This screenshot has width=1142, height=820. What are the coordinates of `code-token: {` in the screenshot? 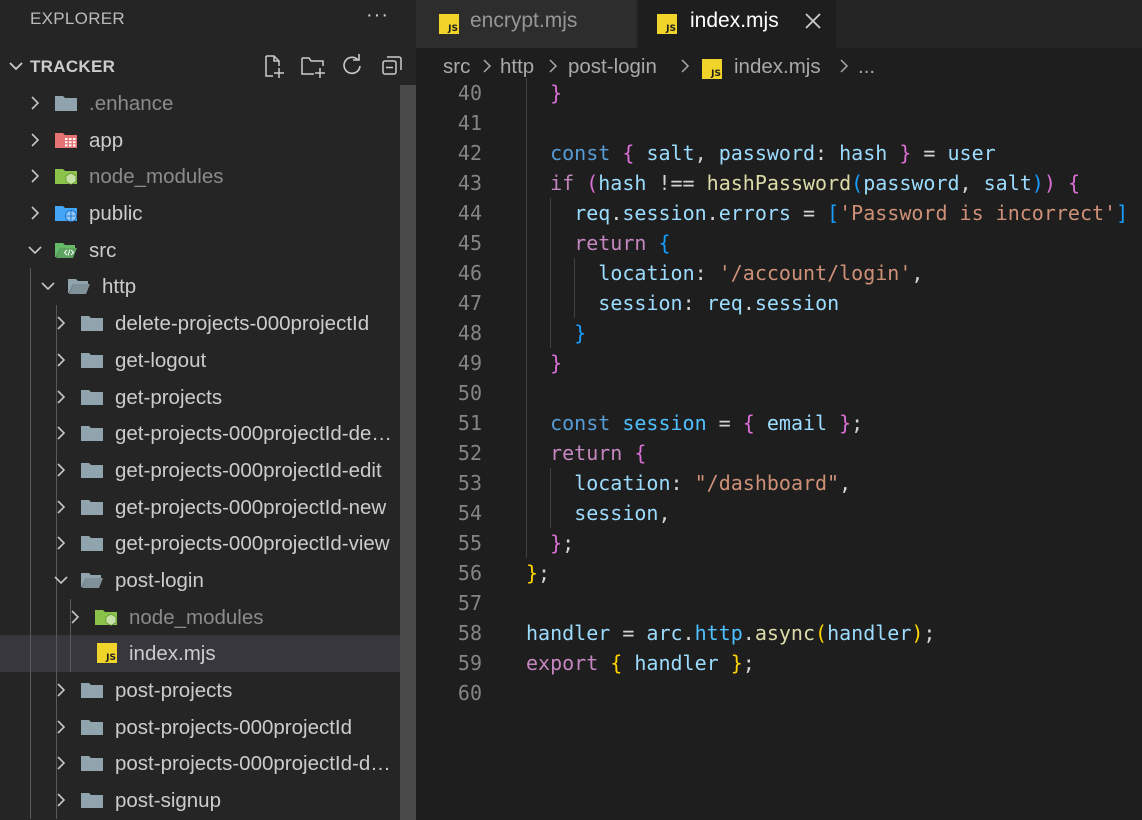 It's located at (640, 453).